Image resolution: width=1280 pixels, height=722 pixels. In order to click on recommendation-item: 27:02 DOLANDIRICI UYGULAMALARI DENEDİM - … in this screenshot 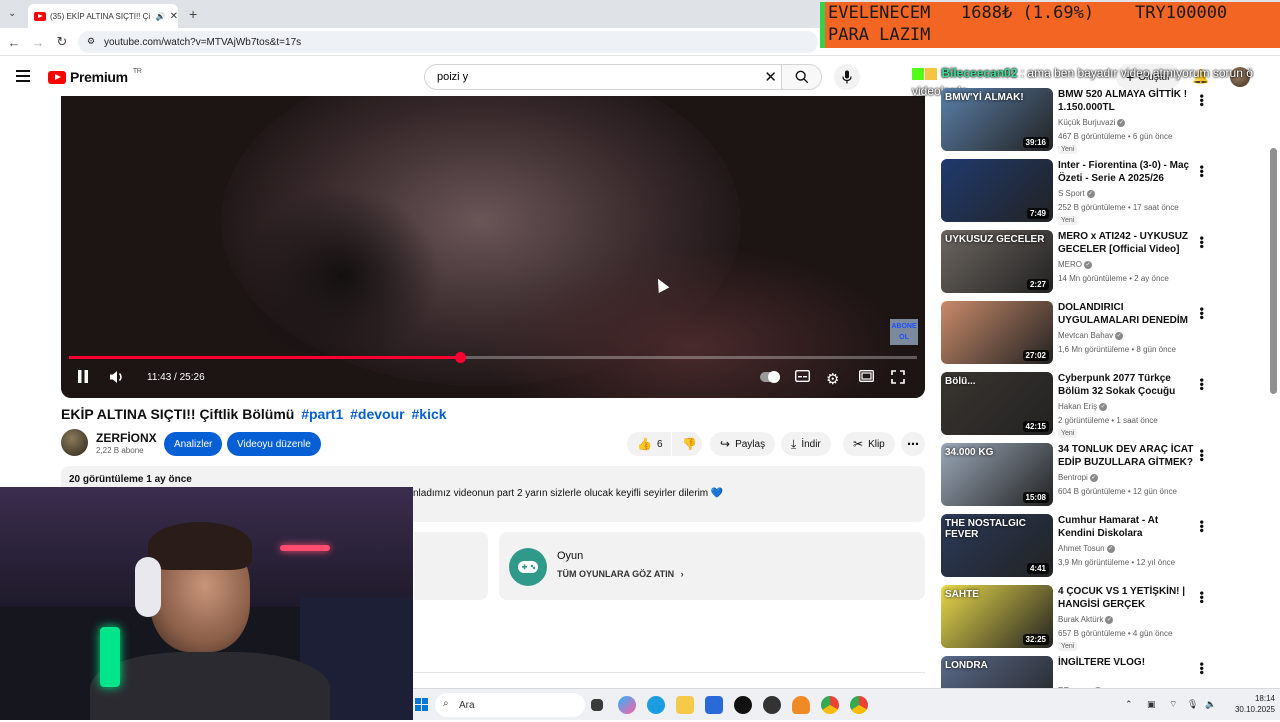, I will do `click(1103, 334)`.